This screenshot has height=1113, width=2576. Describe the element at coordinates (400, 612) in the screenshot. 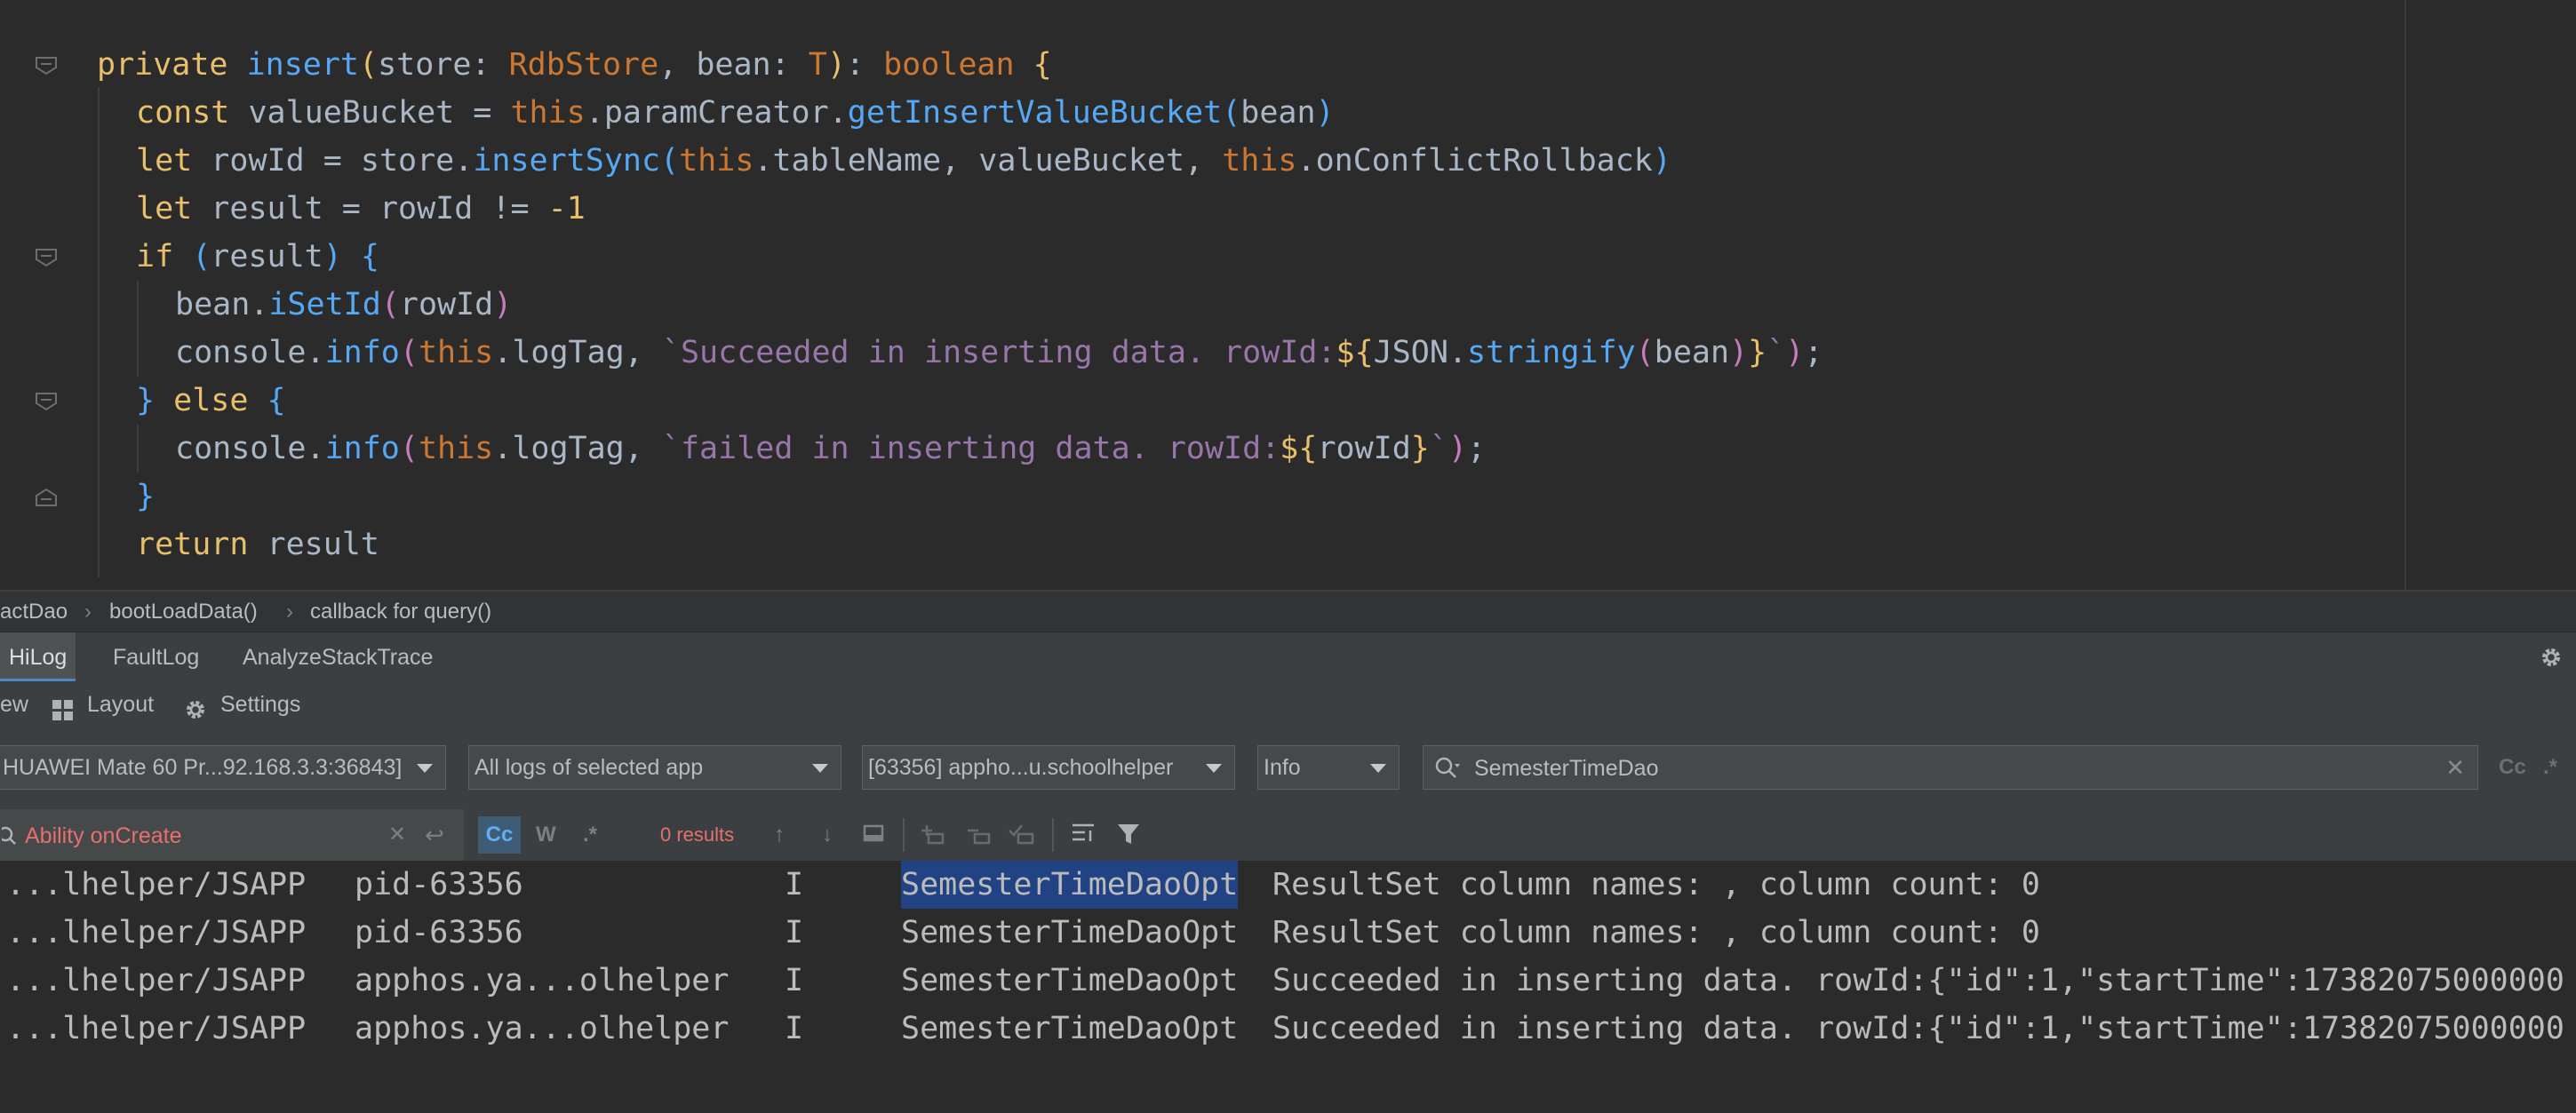

I see `breadcrumb-item: callback for query()` at that location.